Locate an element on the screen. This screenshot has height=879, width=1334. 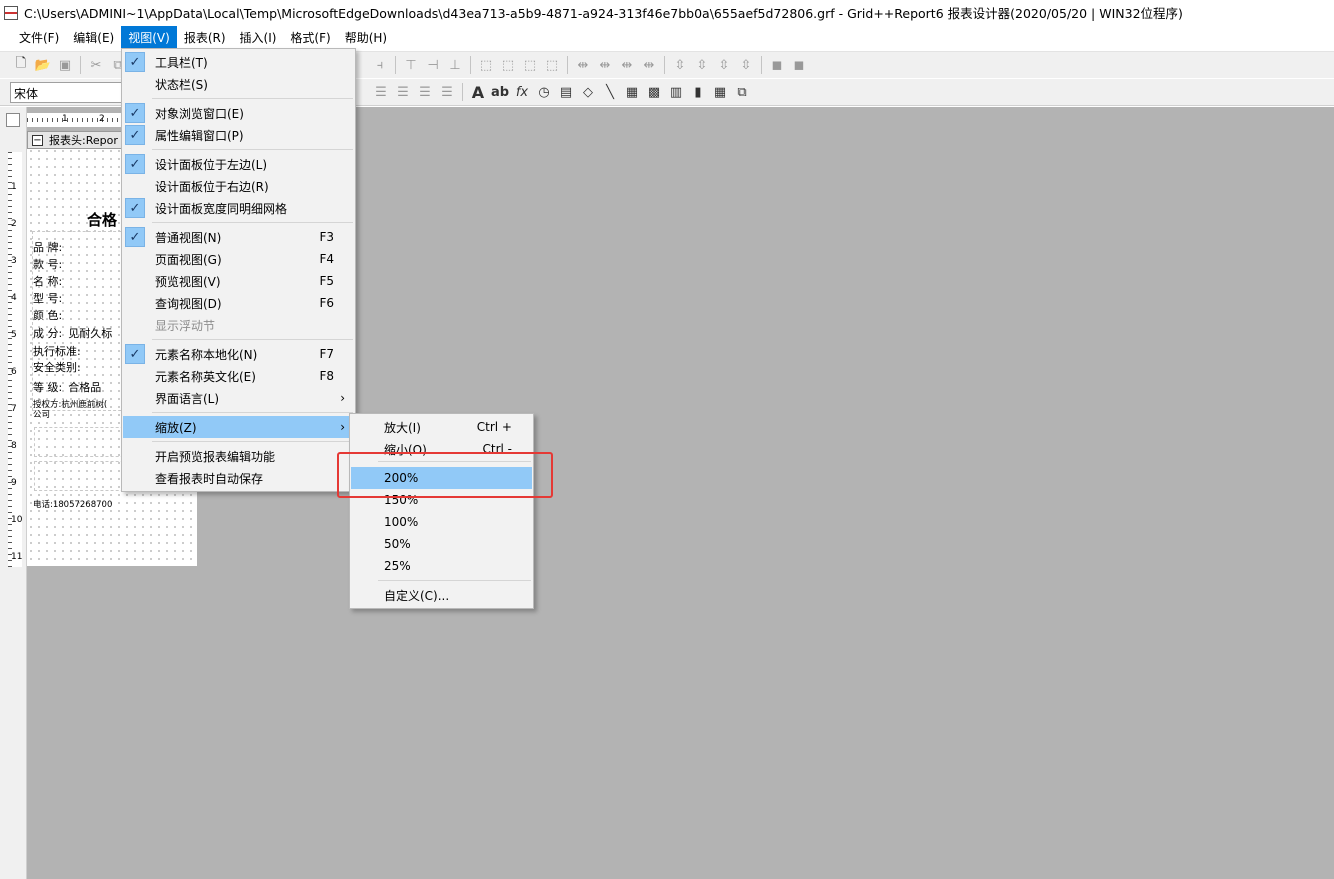
ruler-number: 1 is located at coordinates (65, 119).